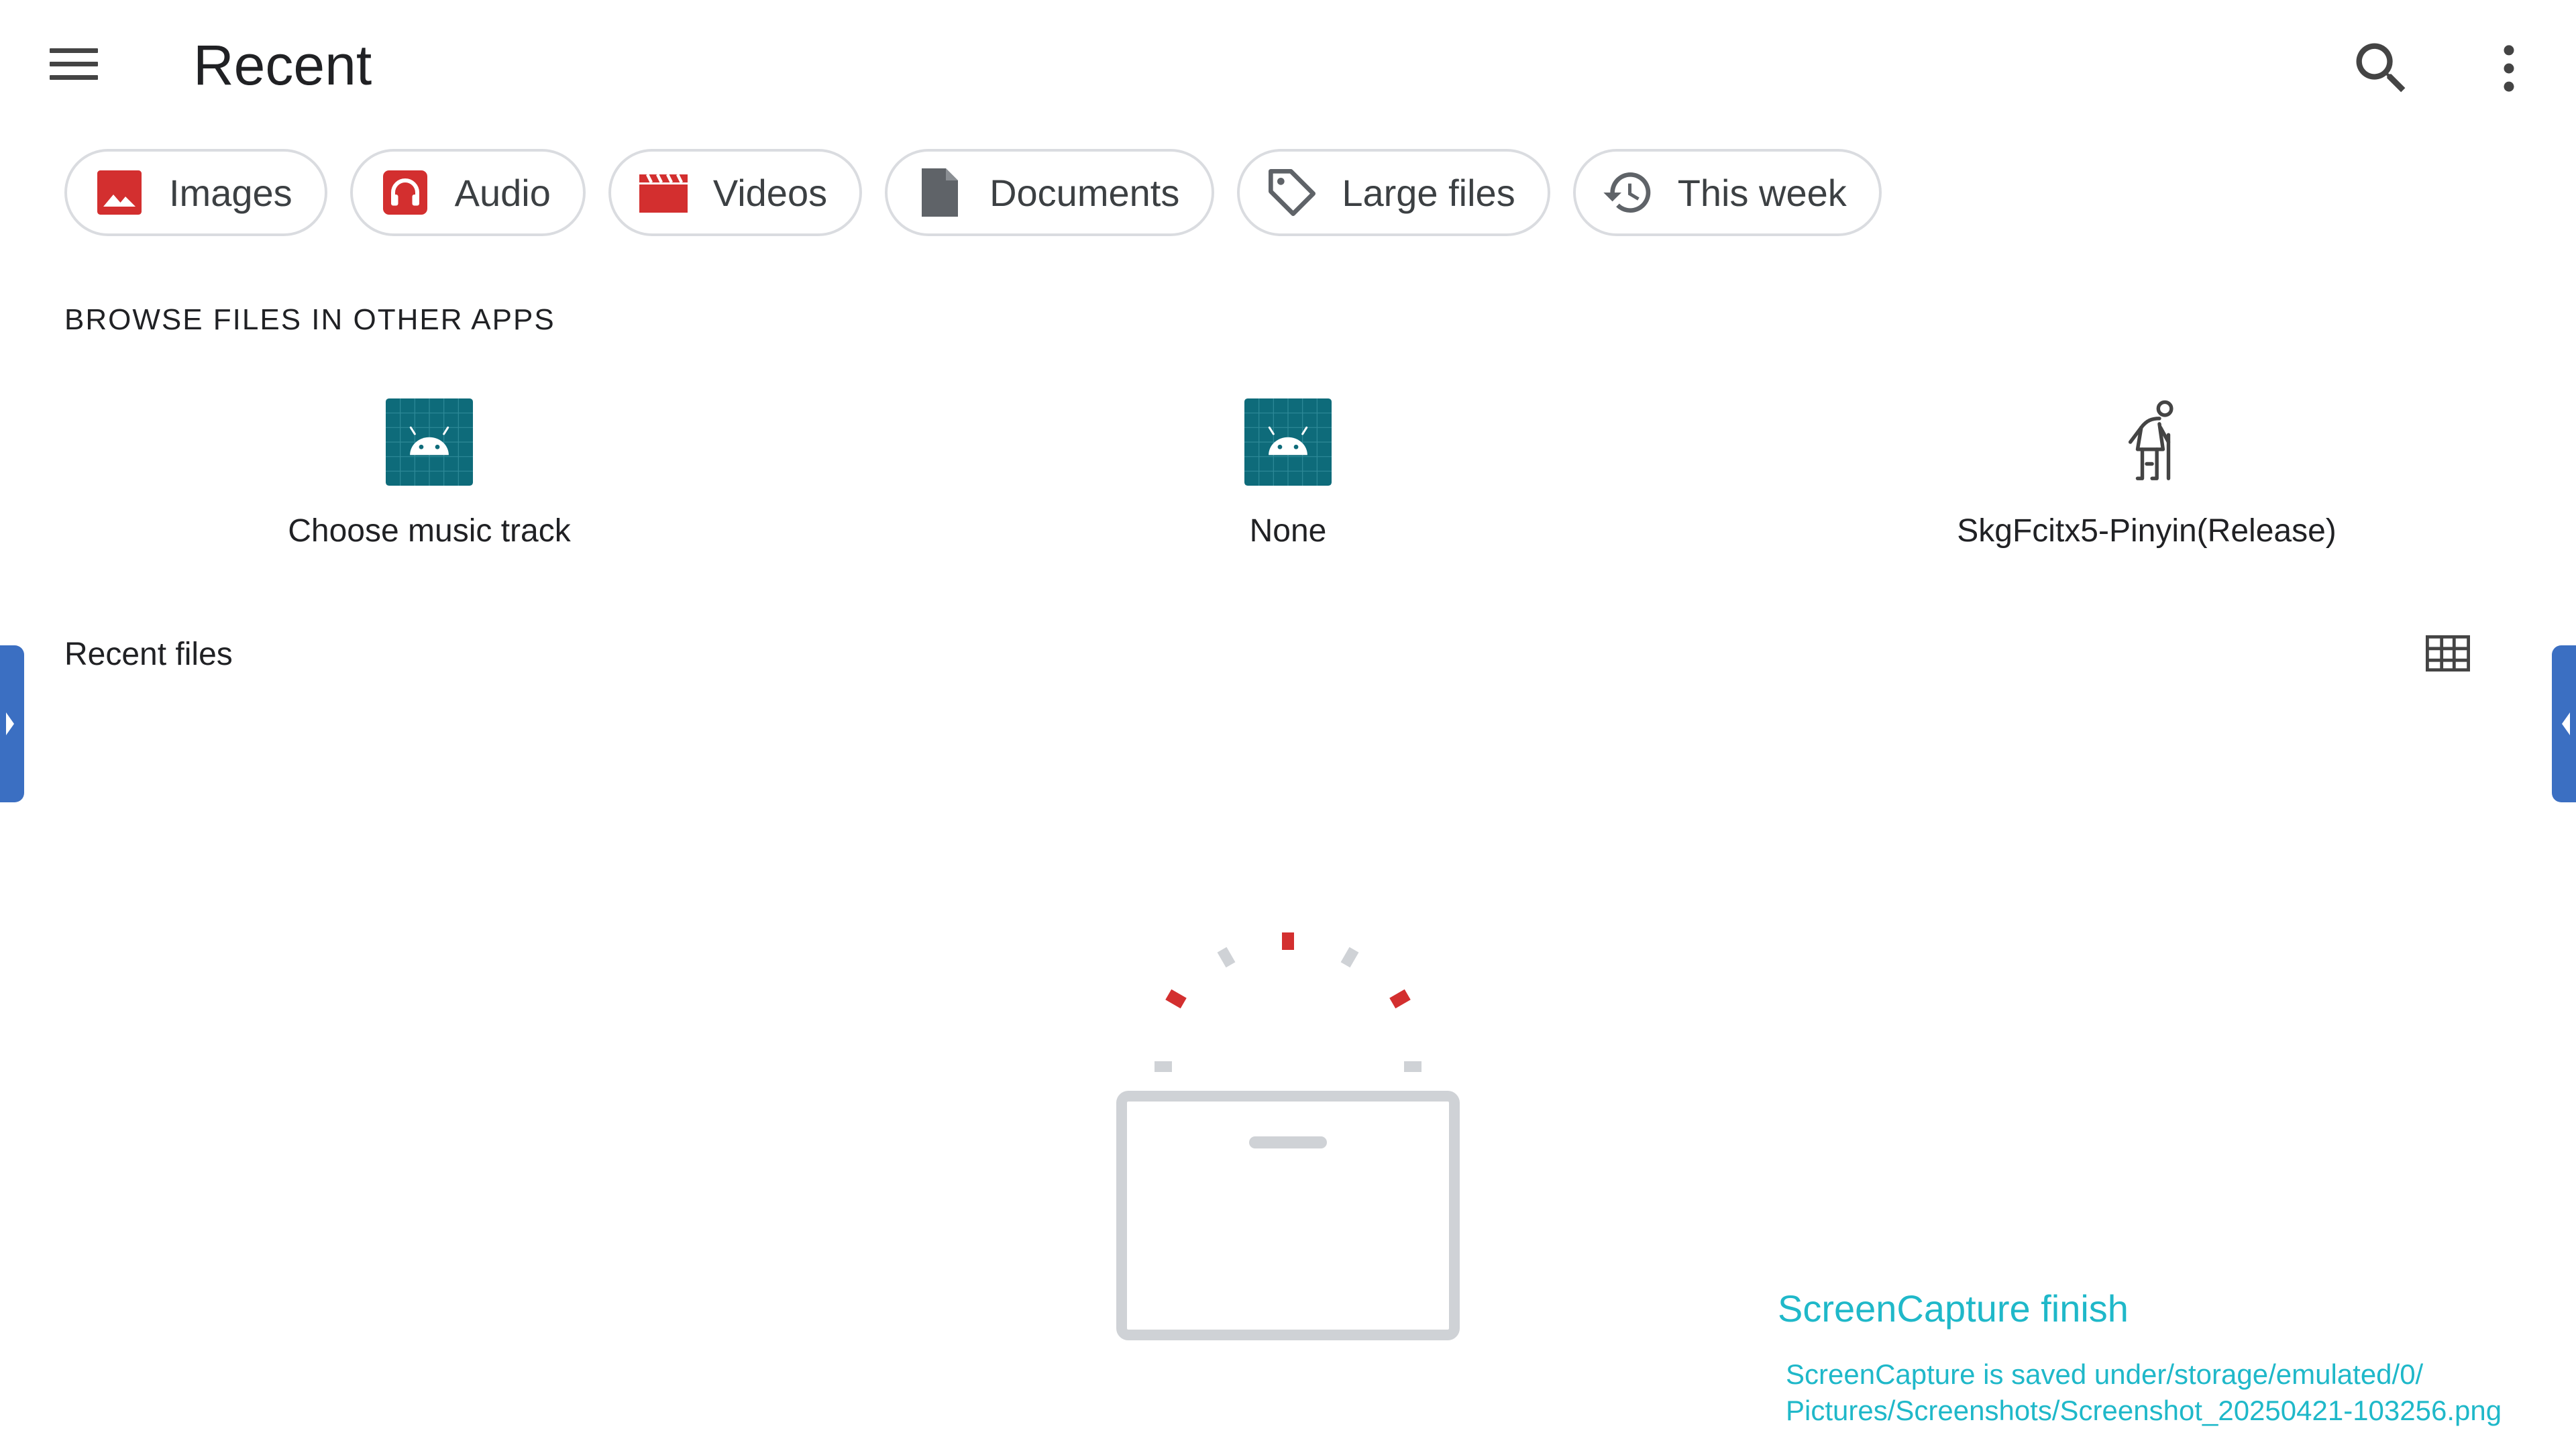 The height and width of the screenshot is (1449, 2576). I want to click on app-label: Choose music track, so click(429, 531).